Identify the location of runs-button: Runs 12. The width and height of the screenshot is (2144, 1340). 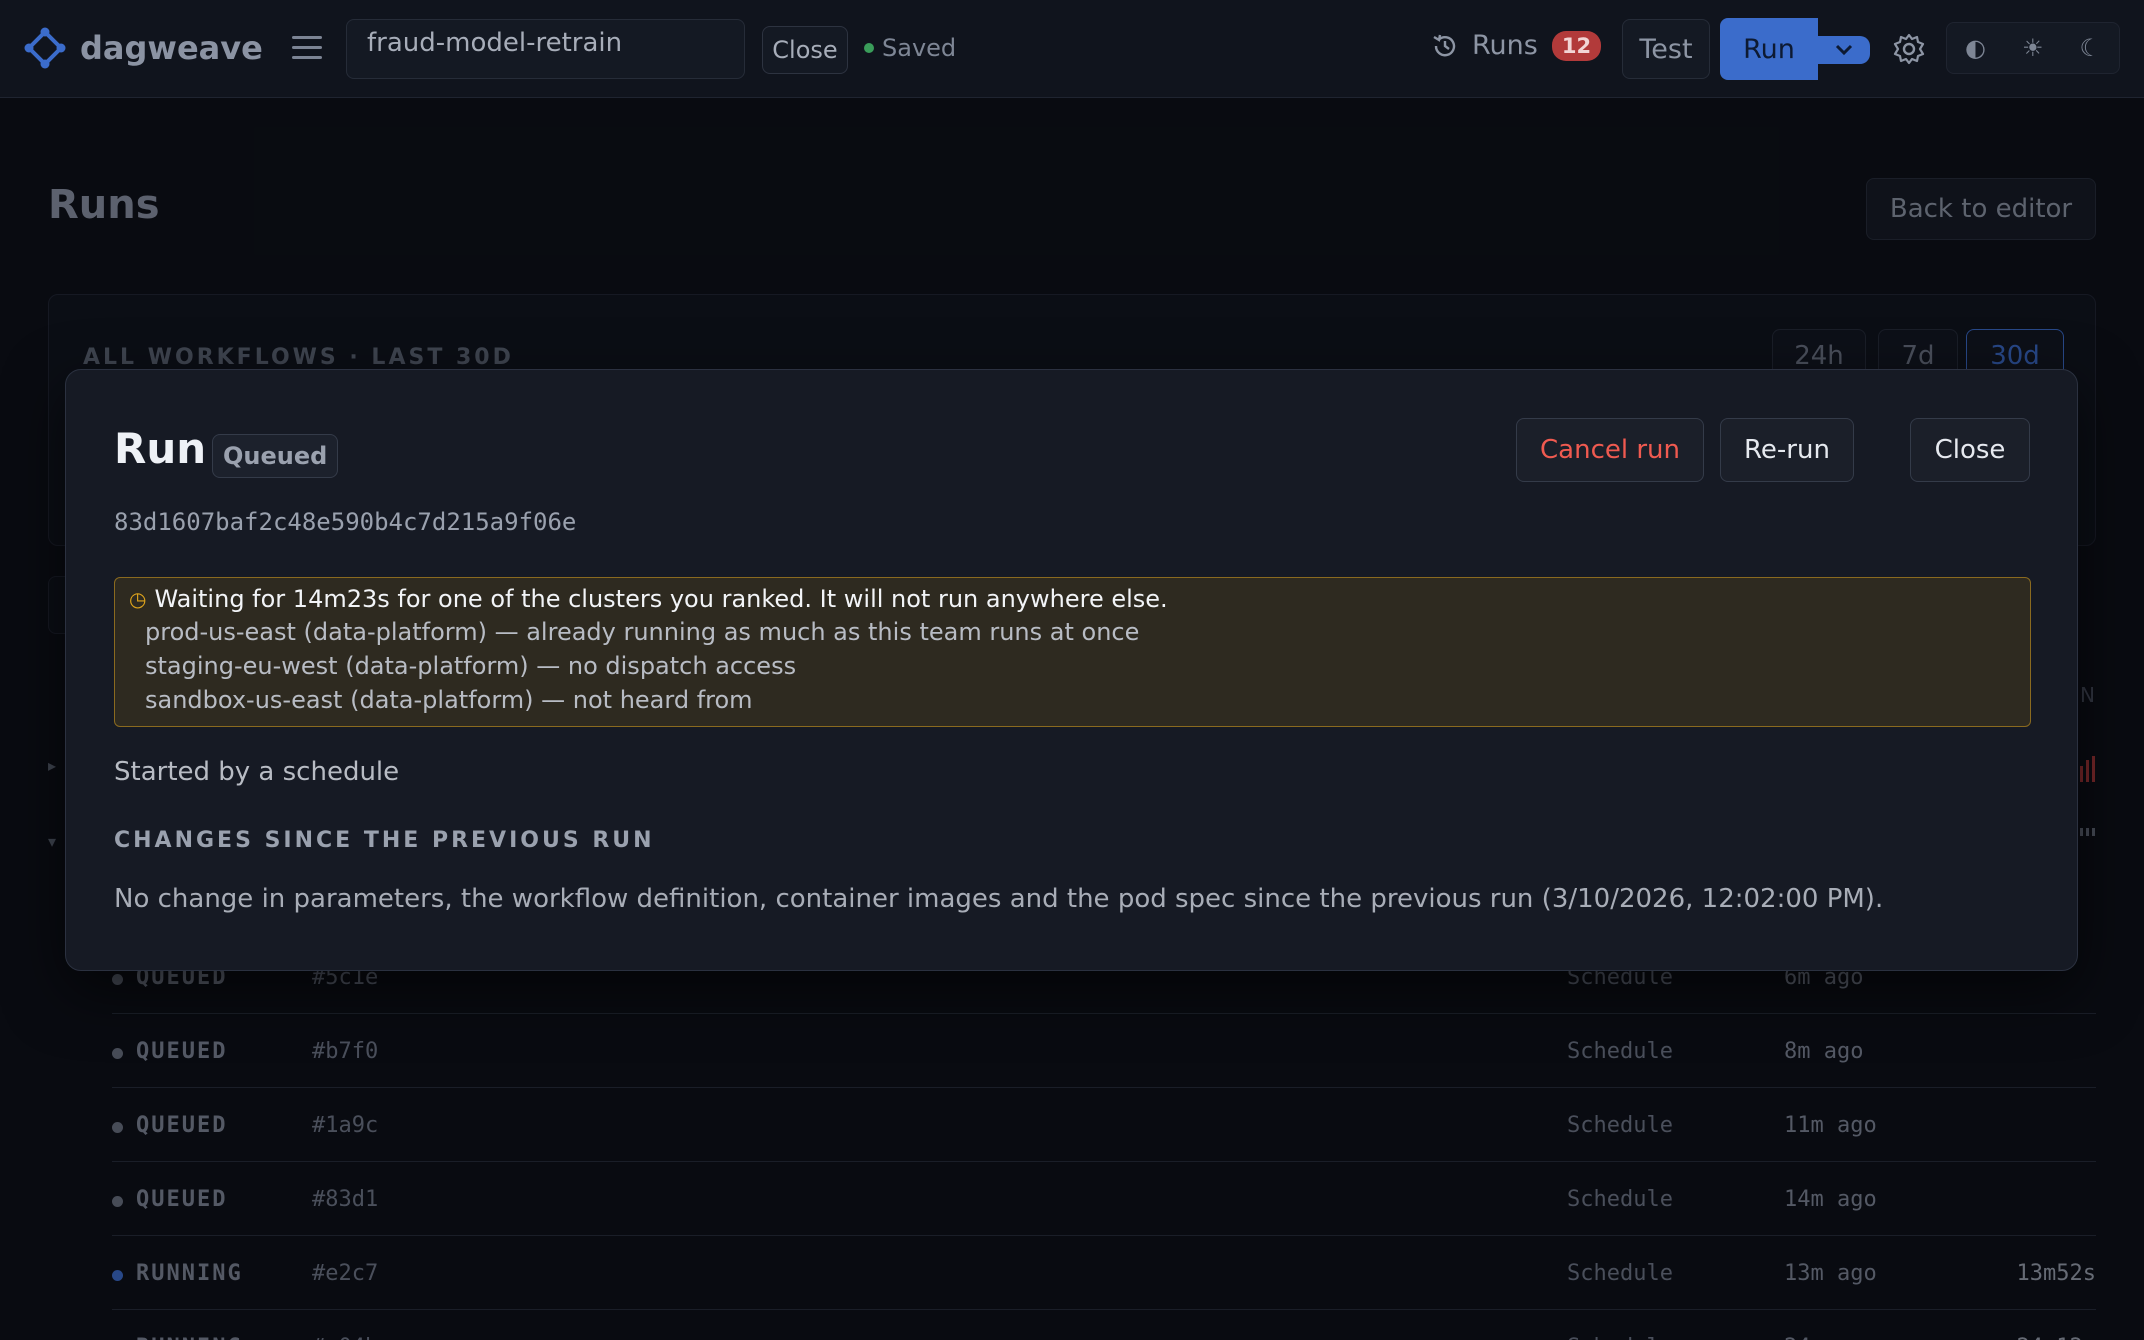
(1516, 45).